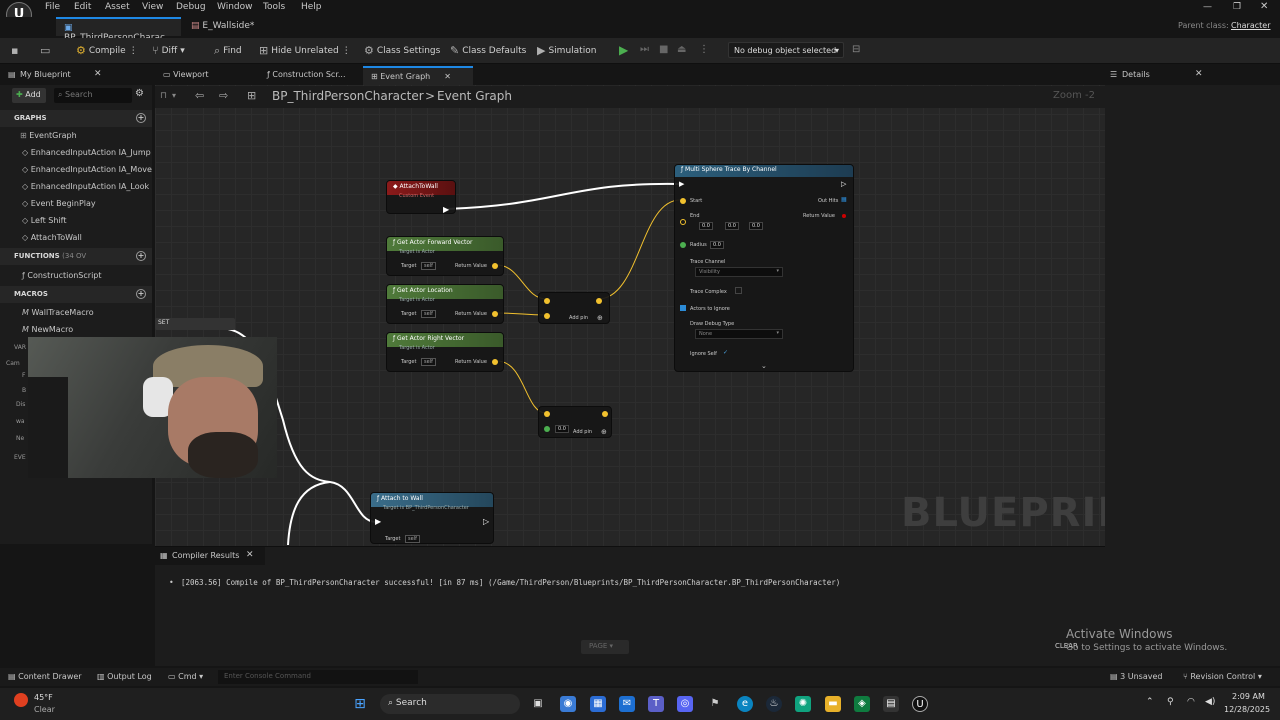 The height and width of the screenshot is (720, 1280). What do you see at coordinates (575, 422) in the screenshot?
I see `add-vector-node-2: 0.0 Add pin ⊕` at bounding box center [575, 422].